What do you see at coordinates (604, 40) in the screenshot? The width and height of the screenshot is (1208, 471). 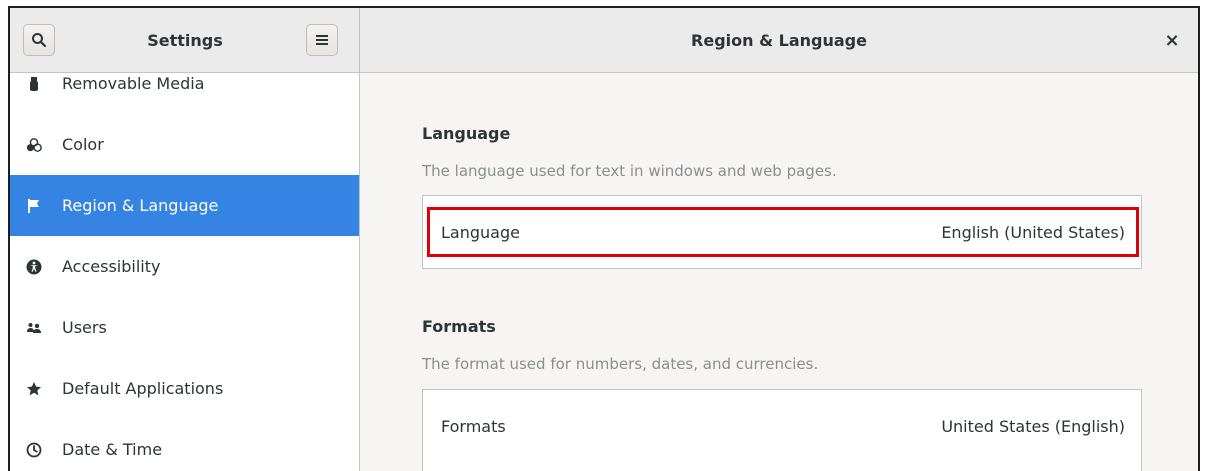 I see `header-bar: Settings Region & Language ×` at bounding box center [604, 40].